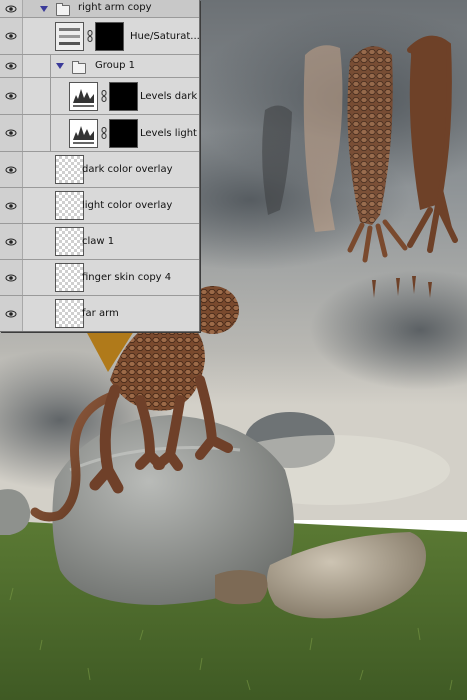 The image size is (467, 700). I want to click on layer-name: far arm, so click(100, 313).